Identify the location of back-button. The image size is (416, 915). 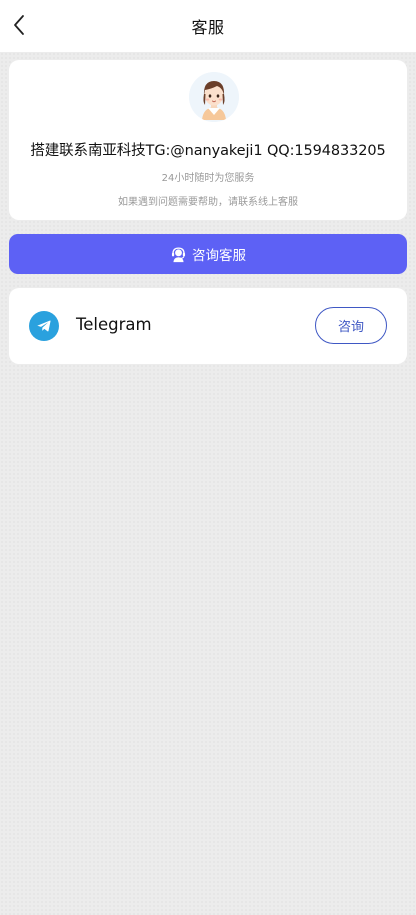
(19, 25).